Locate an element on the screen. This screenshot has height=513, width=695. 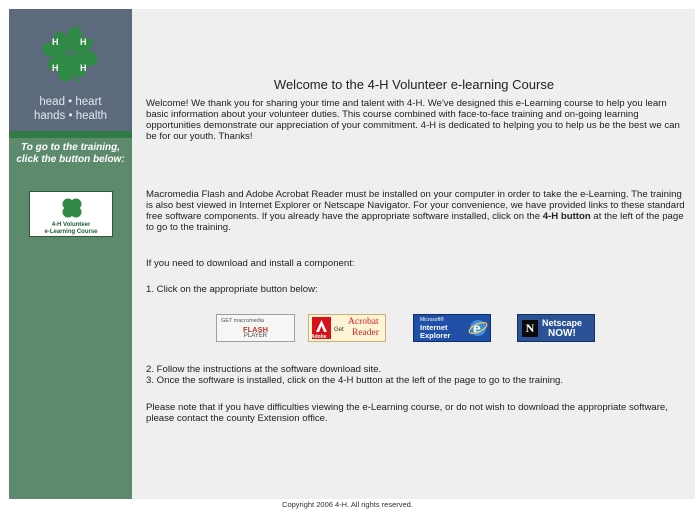
ie-label: Explorer is located at coordinates (435, 335).